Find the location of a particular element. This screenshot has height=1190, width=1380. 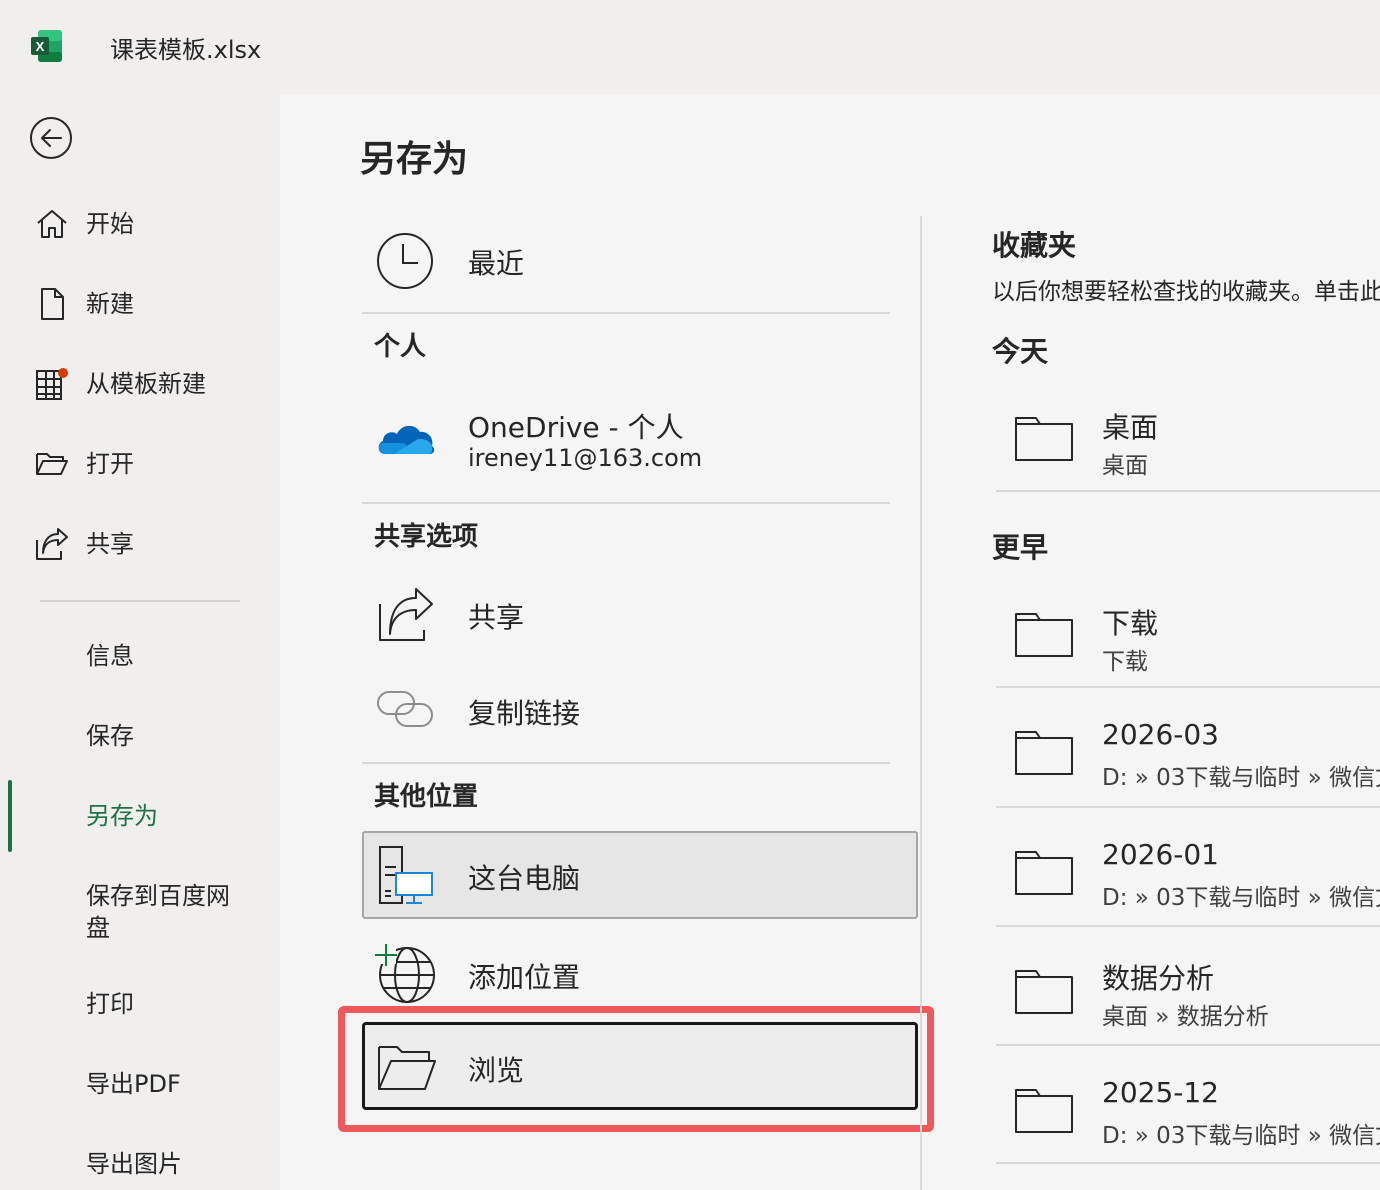

clock-icon is located at coordinates (405, 261).